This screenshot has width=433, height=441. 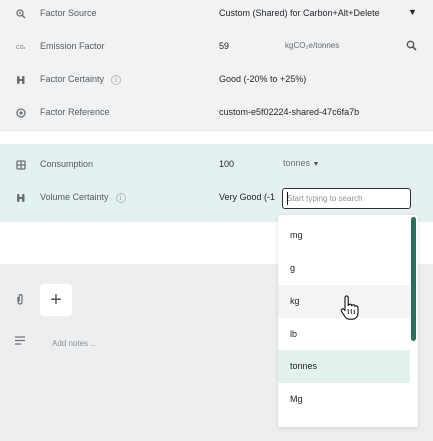 I want to click on unit-option-mg: mg, so click(x=344, y=235).